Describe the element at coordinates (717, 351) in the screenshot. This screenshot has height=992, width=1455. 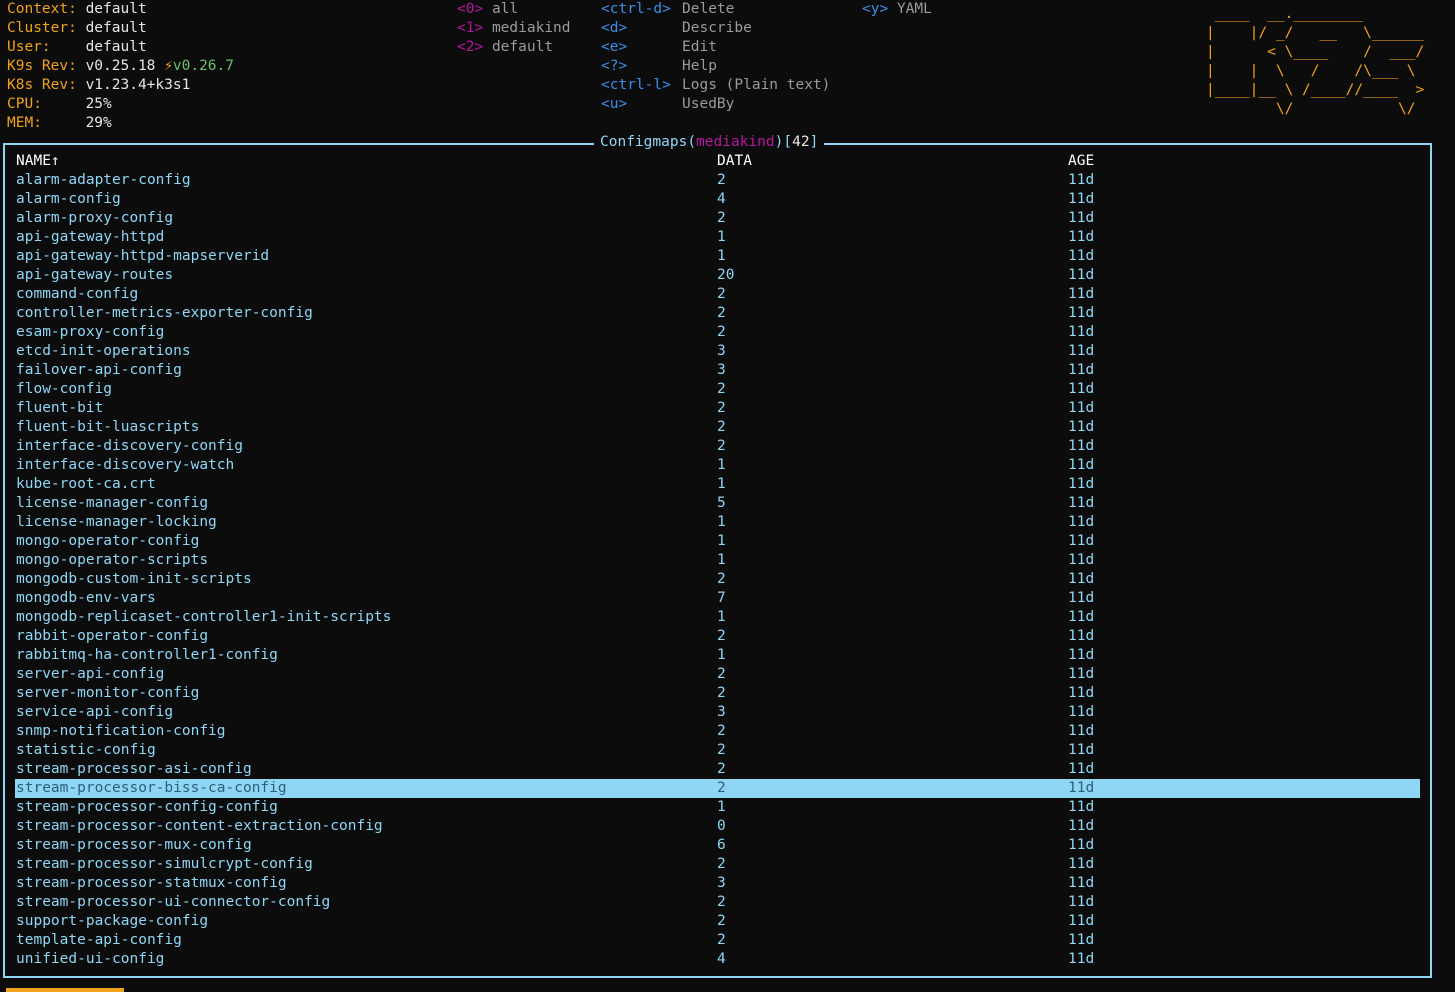
I see `table-row: etcd-init-operations 3 11d` at that location.